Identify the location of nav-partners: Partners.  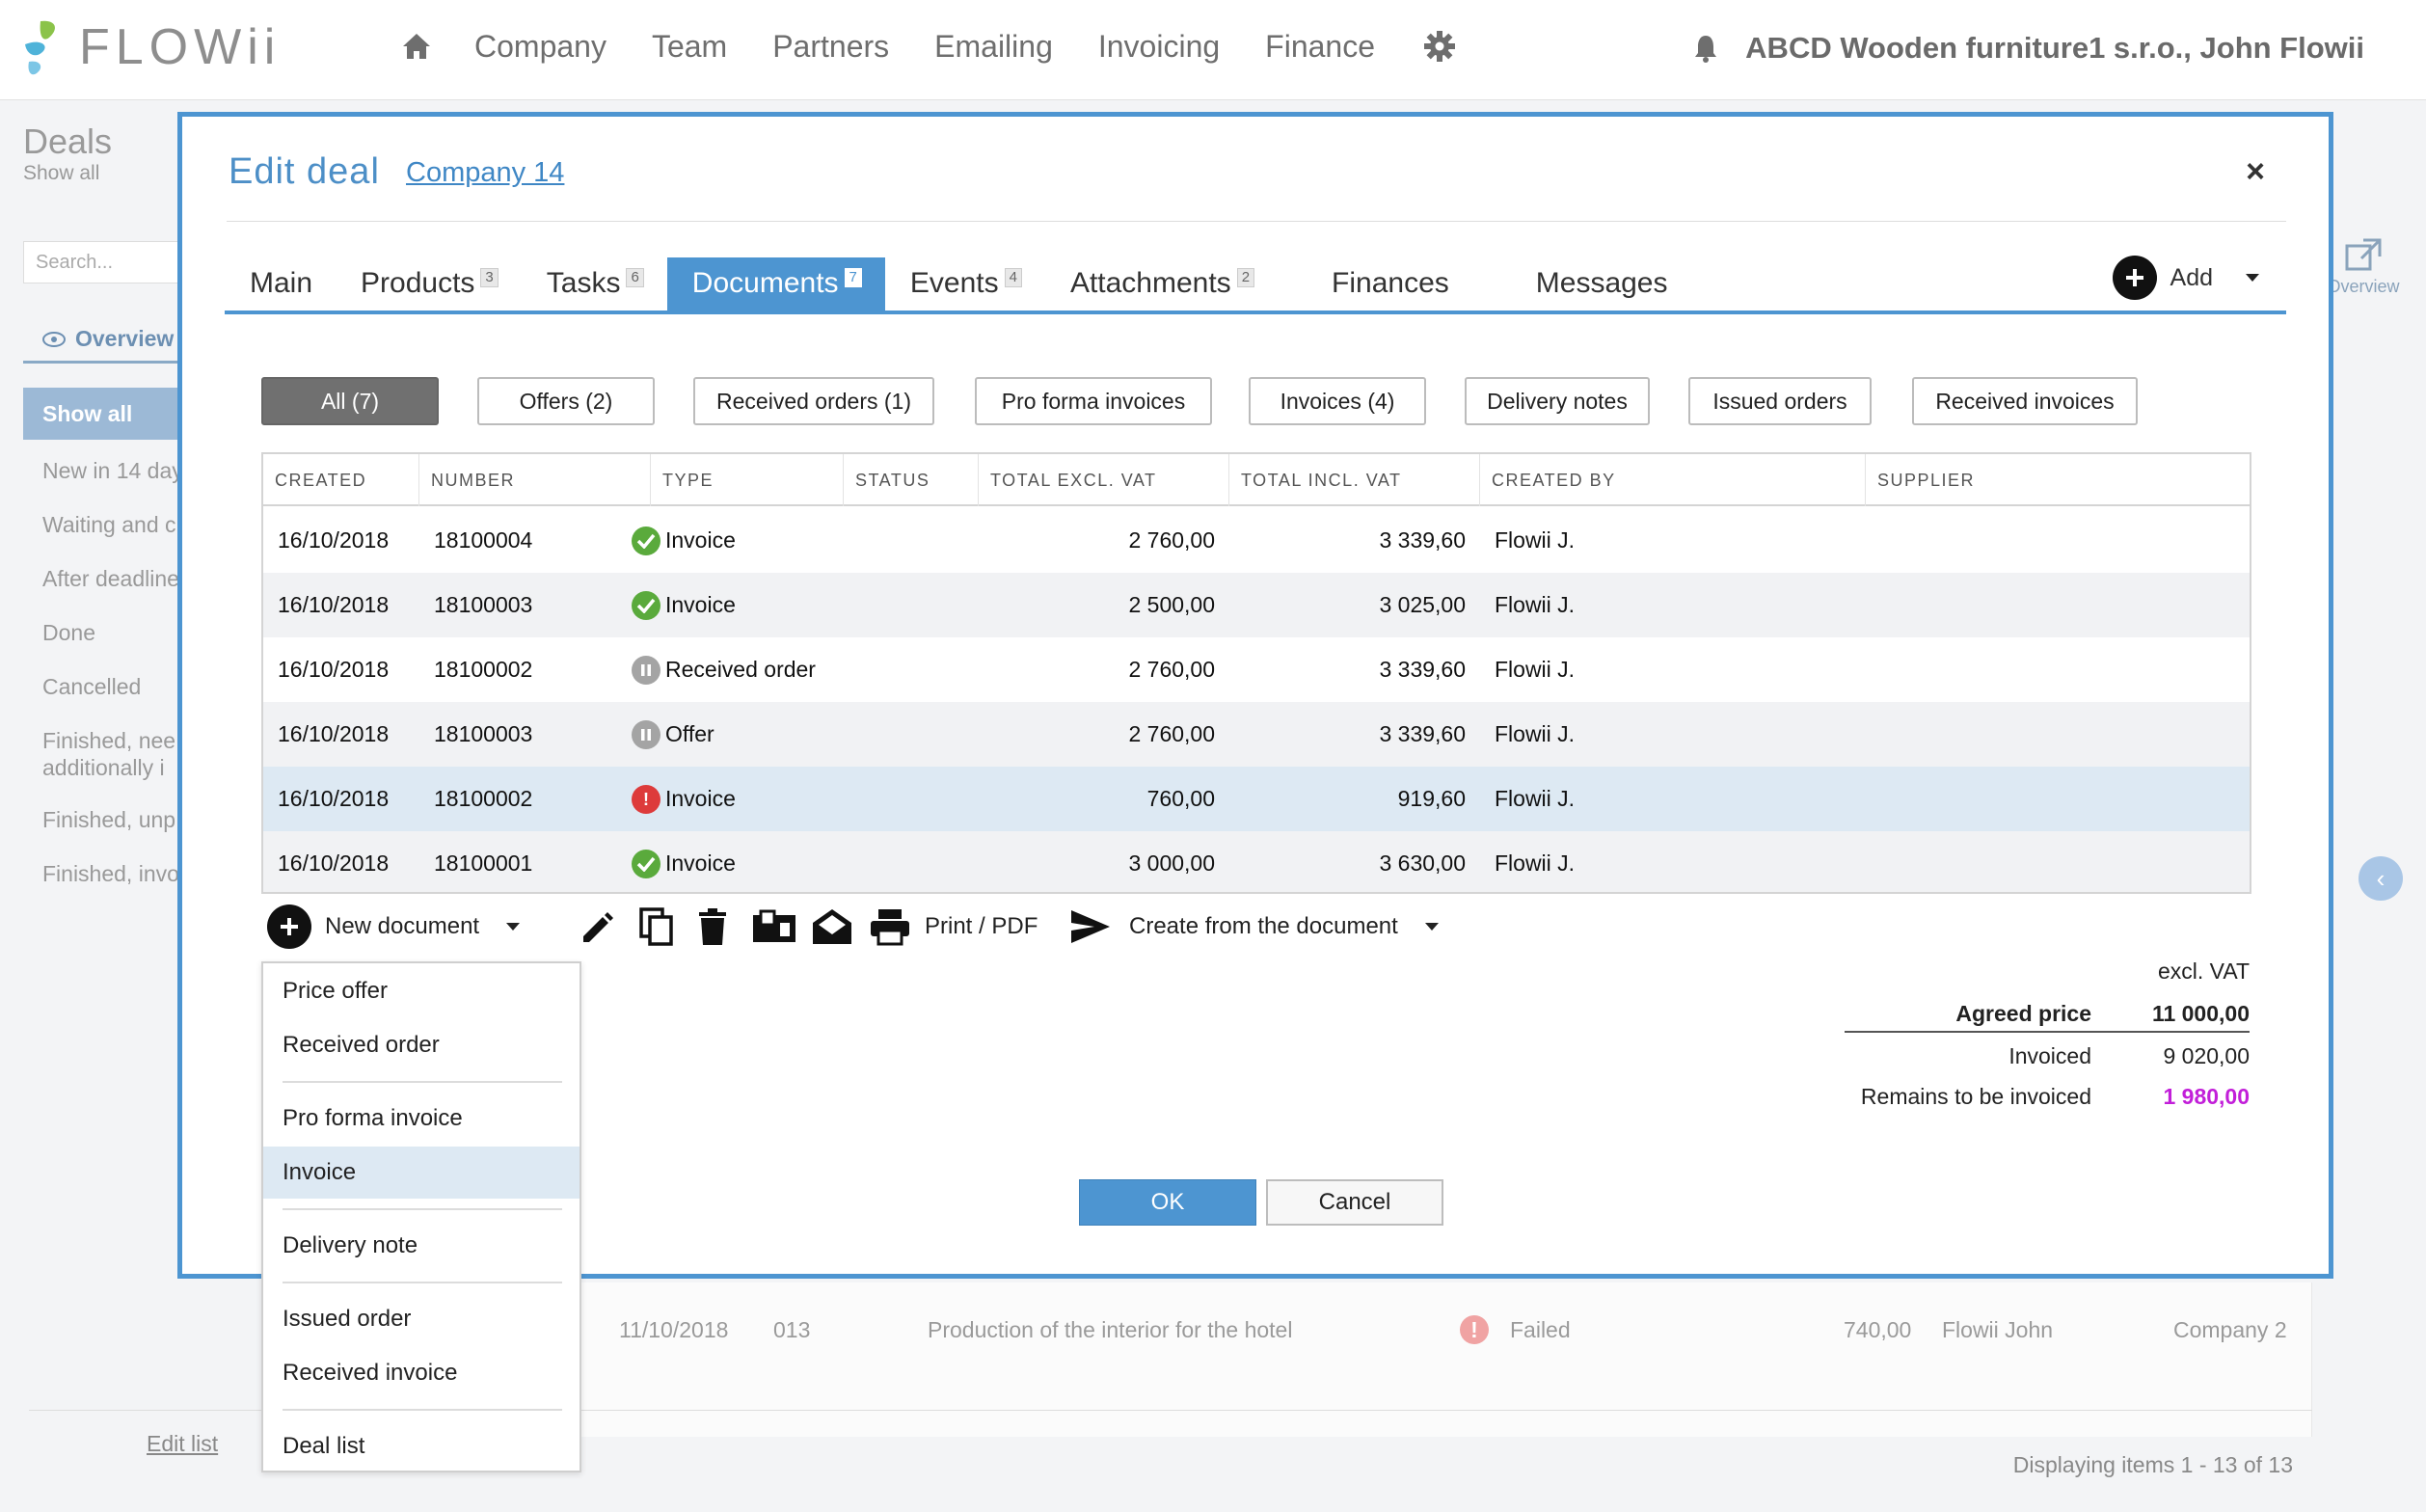
(830, 47).